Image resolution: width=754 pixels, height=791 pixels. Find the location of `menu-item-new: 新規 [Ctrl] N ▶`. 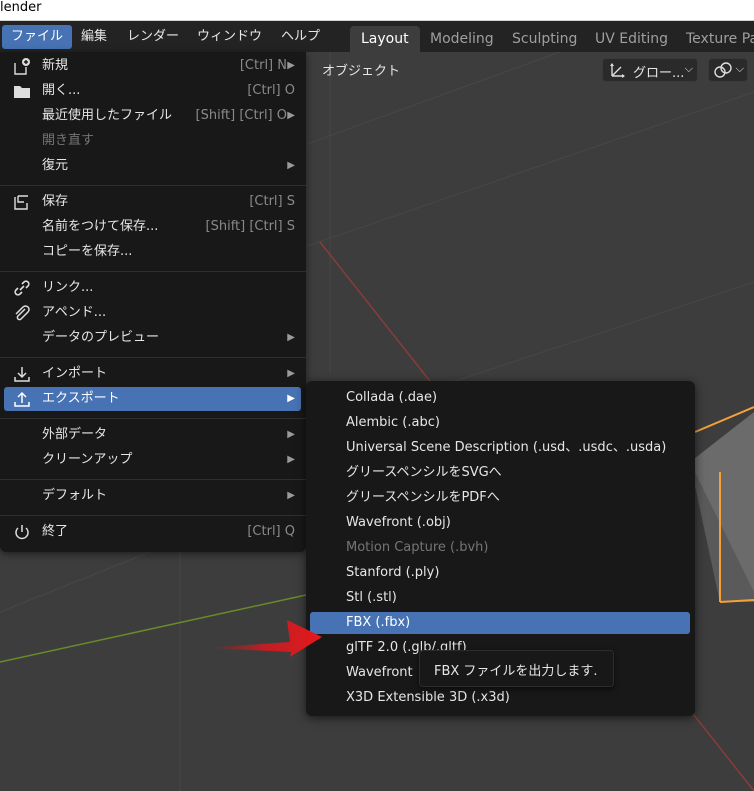

menu-item-new: 新規 [Ctrl] N ▶ is located at coordinates (152, 66).